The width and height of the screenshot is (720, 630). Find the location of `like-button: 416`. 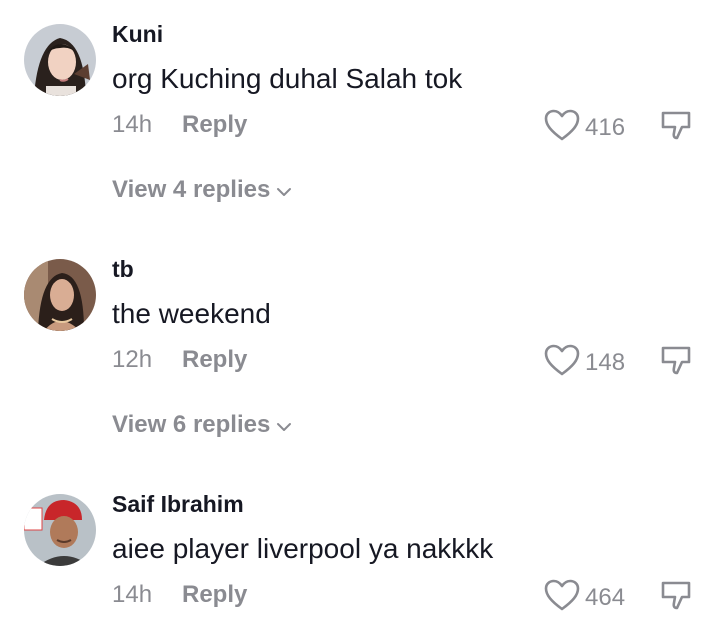

like-button: 416 is located at coordinates (584, 127).